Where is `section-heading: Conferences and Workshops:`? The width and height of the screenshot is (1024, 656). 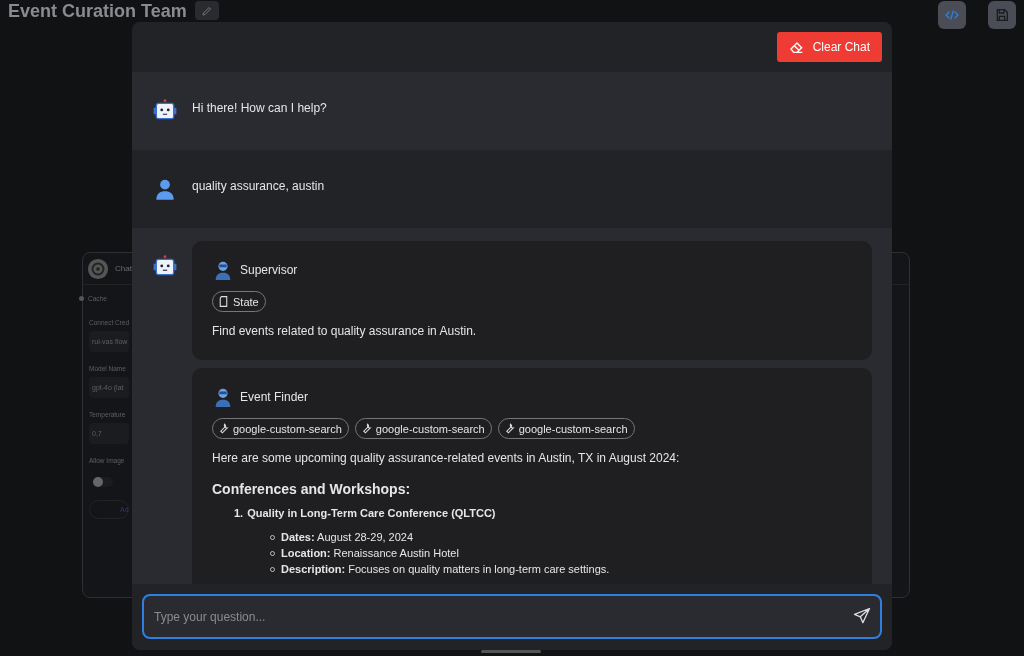
section-heading: Conferences and Workshops: is located at coordinates (312, 489).